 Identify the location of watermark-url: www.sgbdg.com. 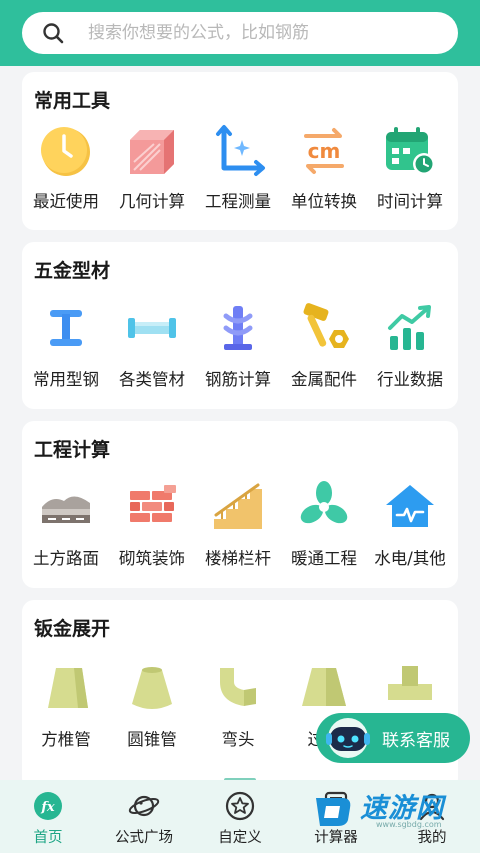
(409, 824).